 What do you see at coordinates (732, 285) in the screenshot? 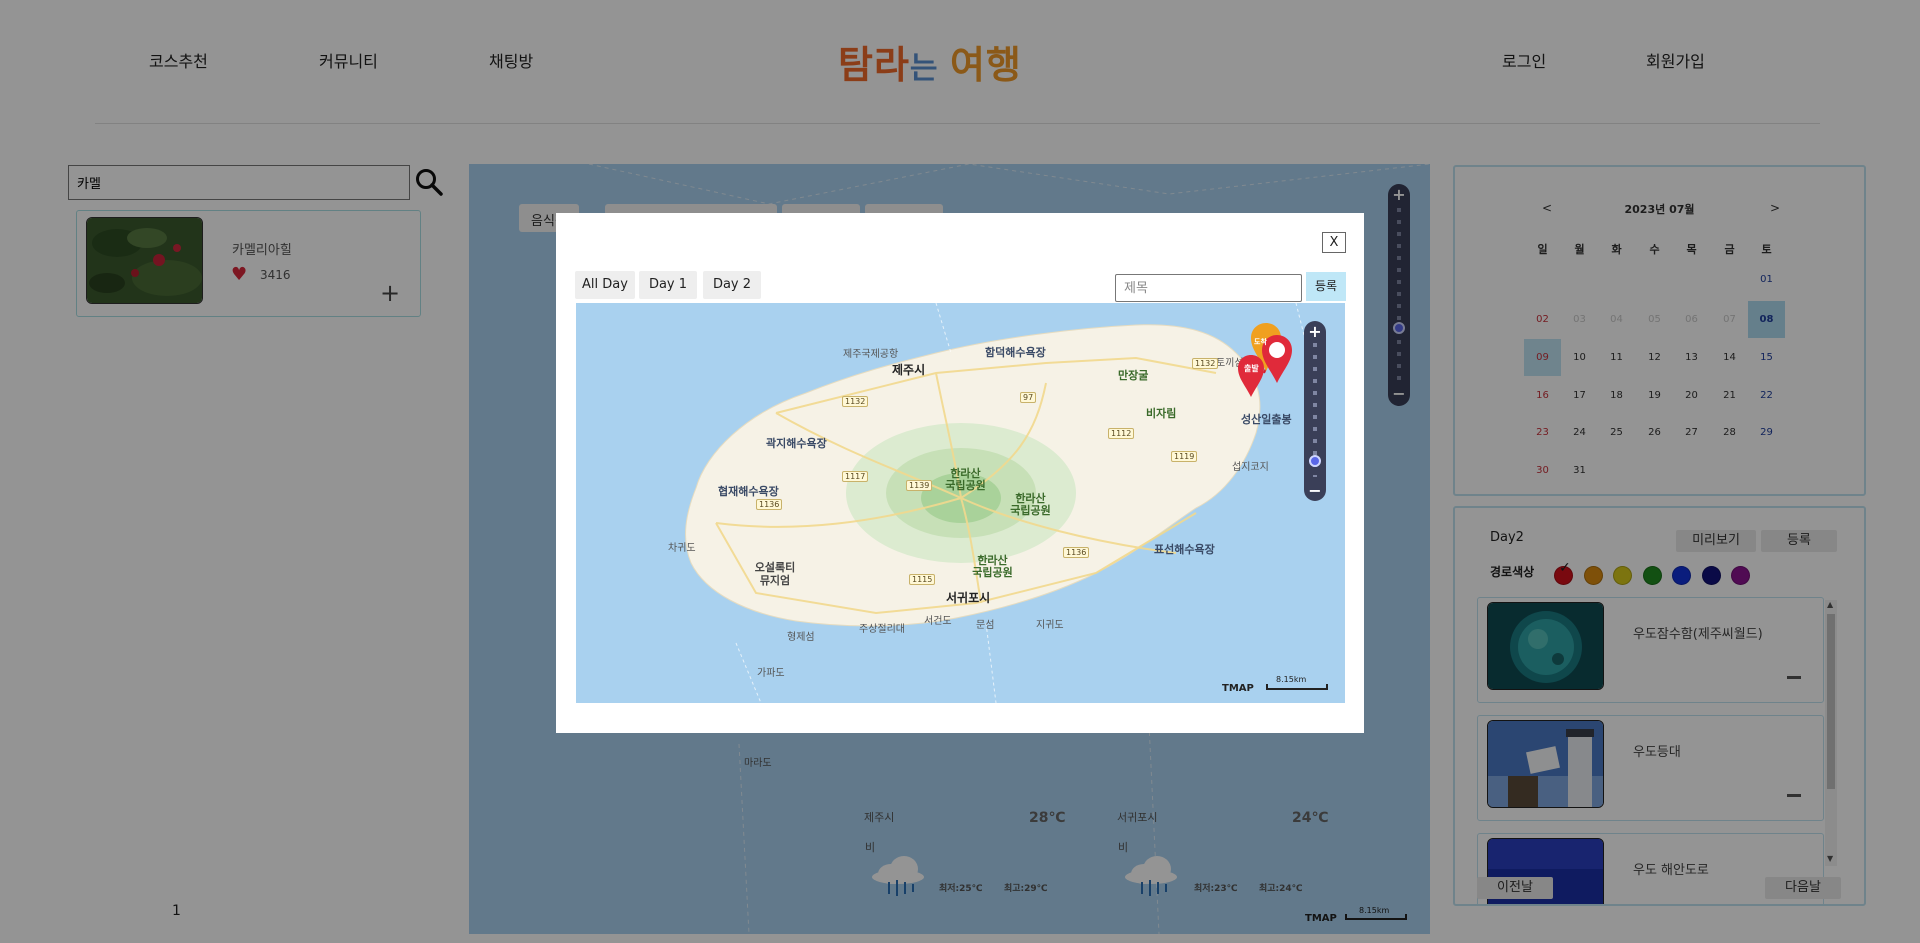
I see `modal-tab-day-2: Day 2` at bounding box center [732, 285].